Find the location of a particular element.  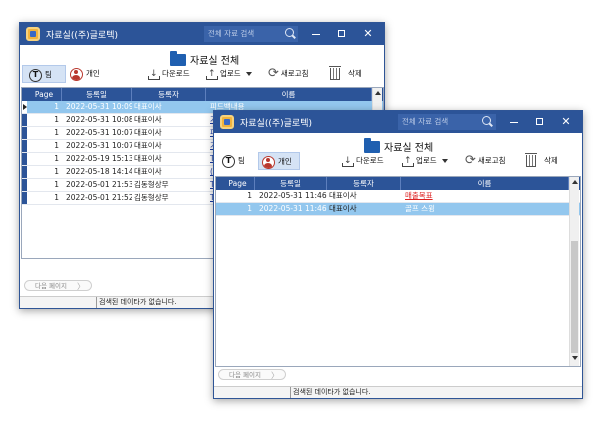

delete-label: 삭제 is located at coordinates (355, 73).